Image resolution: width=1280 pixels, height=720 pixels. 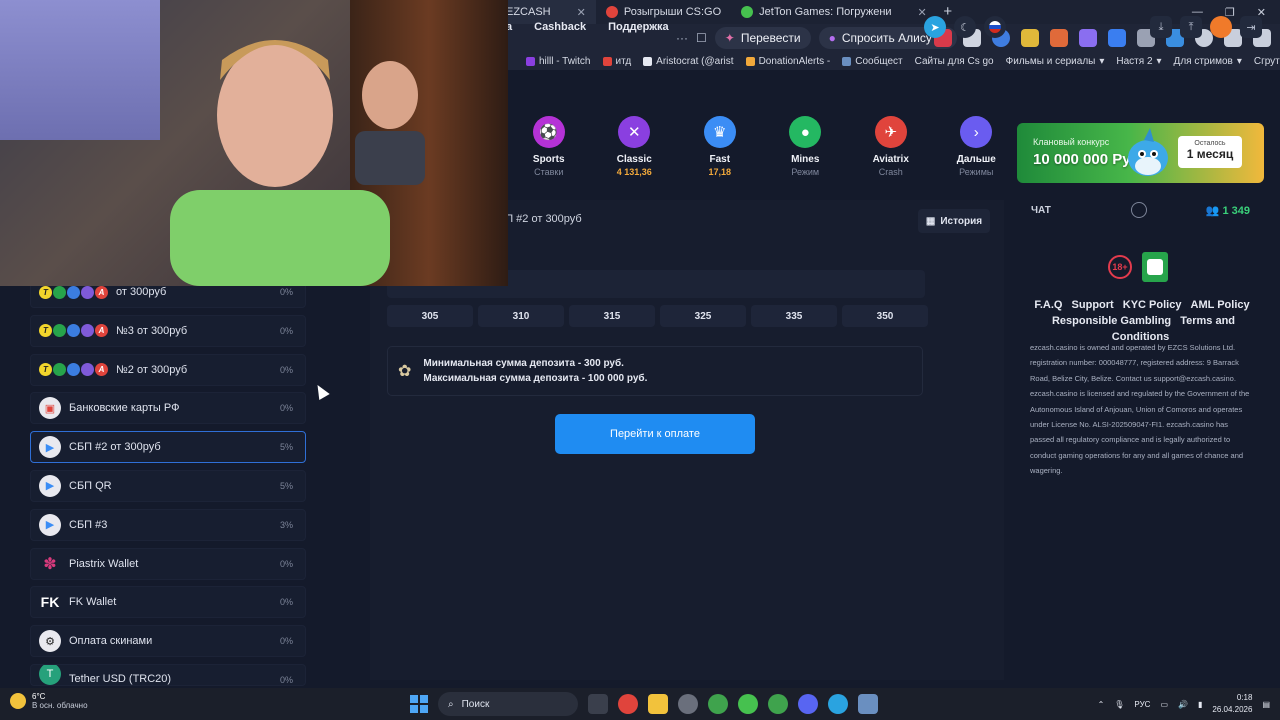 I want to click on language-flag-icon, so click(x=995, y=27).